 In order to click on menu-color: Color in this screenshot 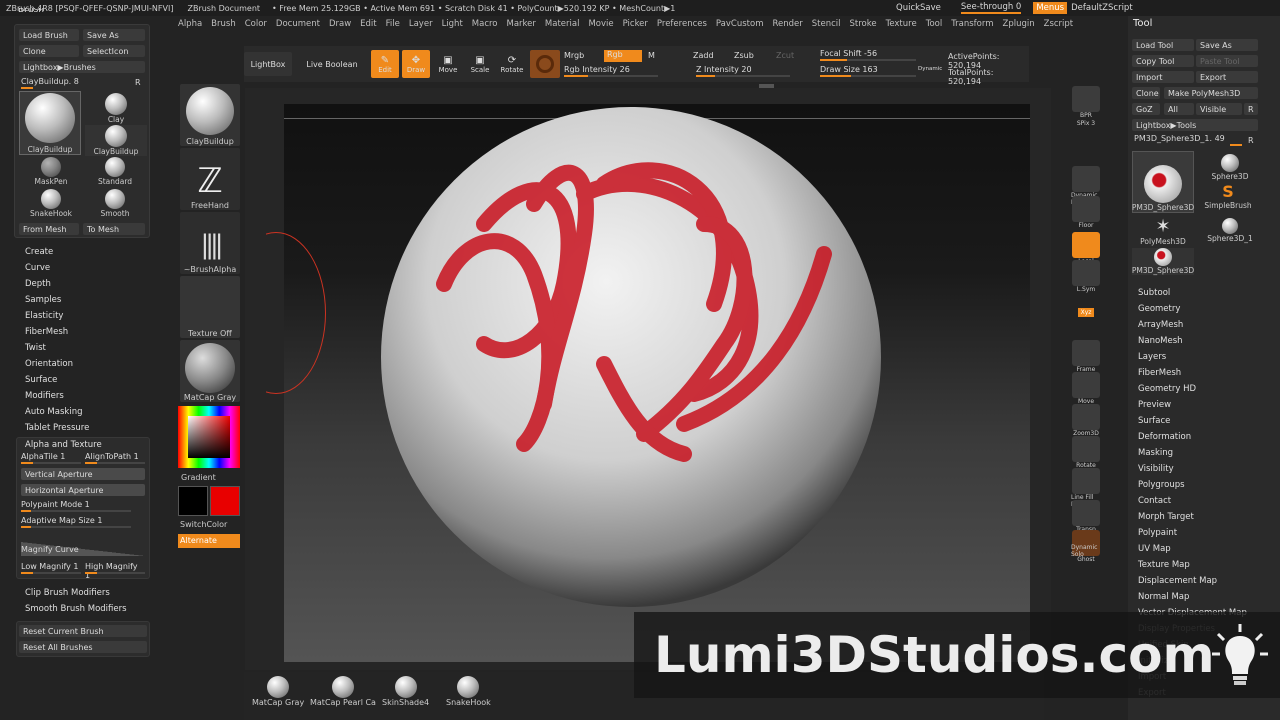, I will do `click(256, 24)`.